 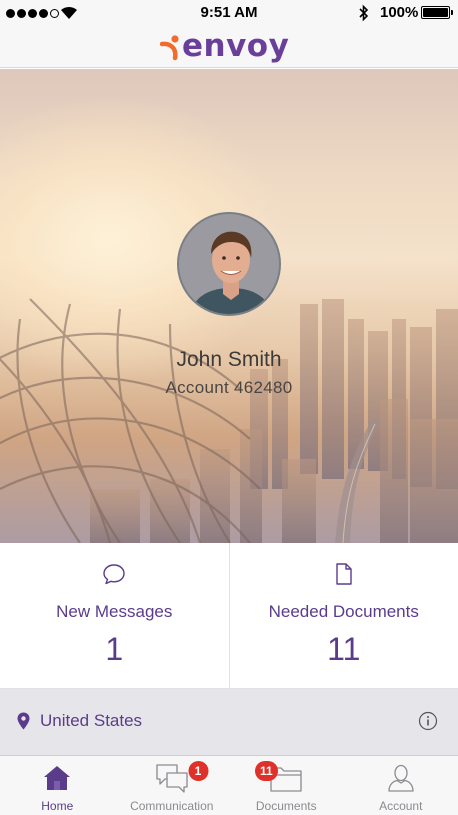 What do you see at coordinates (401, 806) in the screenshot?
I see `tab-account-label: Account` at bounding box center [401, 806].